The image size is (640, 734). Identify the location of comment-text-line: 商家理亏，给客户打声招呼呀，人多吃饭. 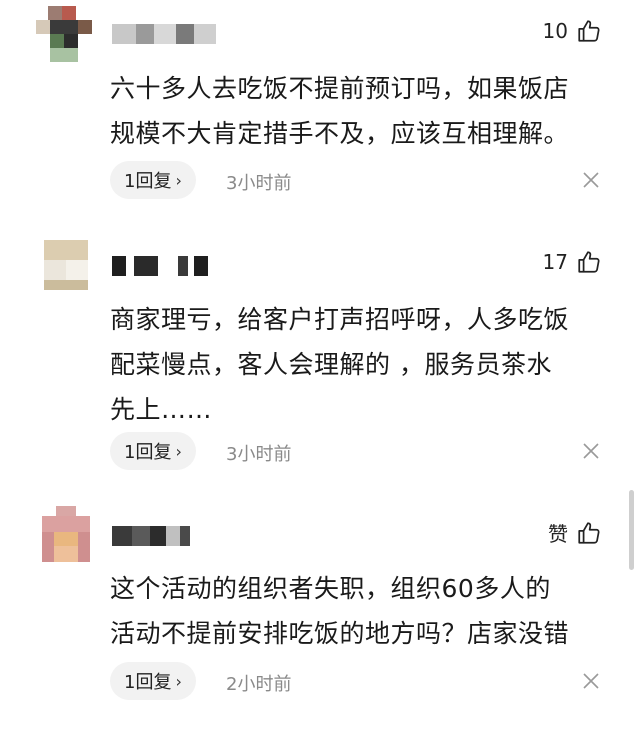
(340, 319).